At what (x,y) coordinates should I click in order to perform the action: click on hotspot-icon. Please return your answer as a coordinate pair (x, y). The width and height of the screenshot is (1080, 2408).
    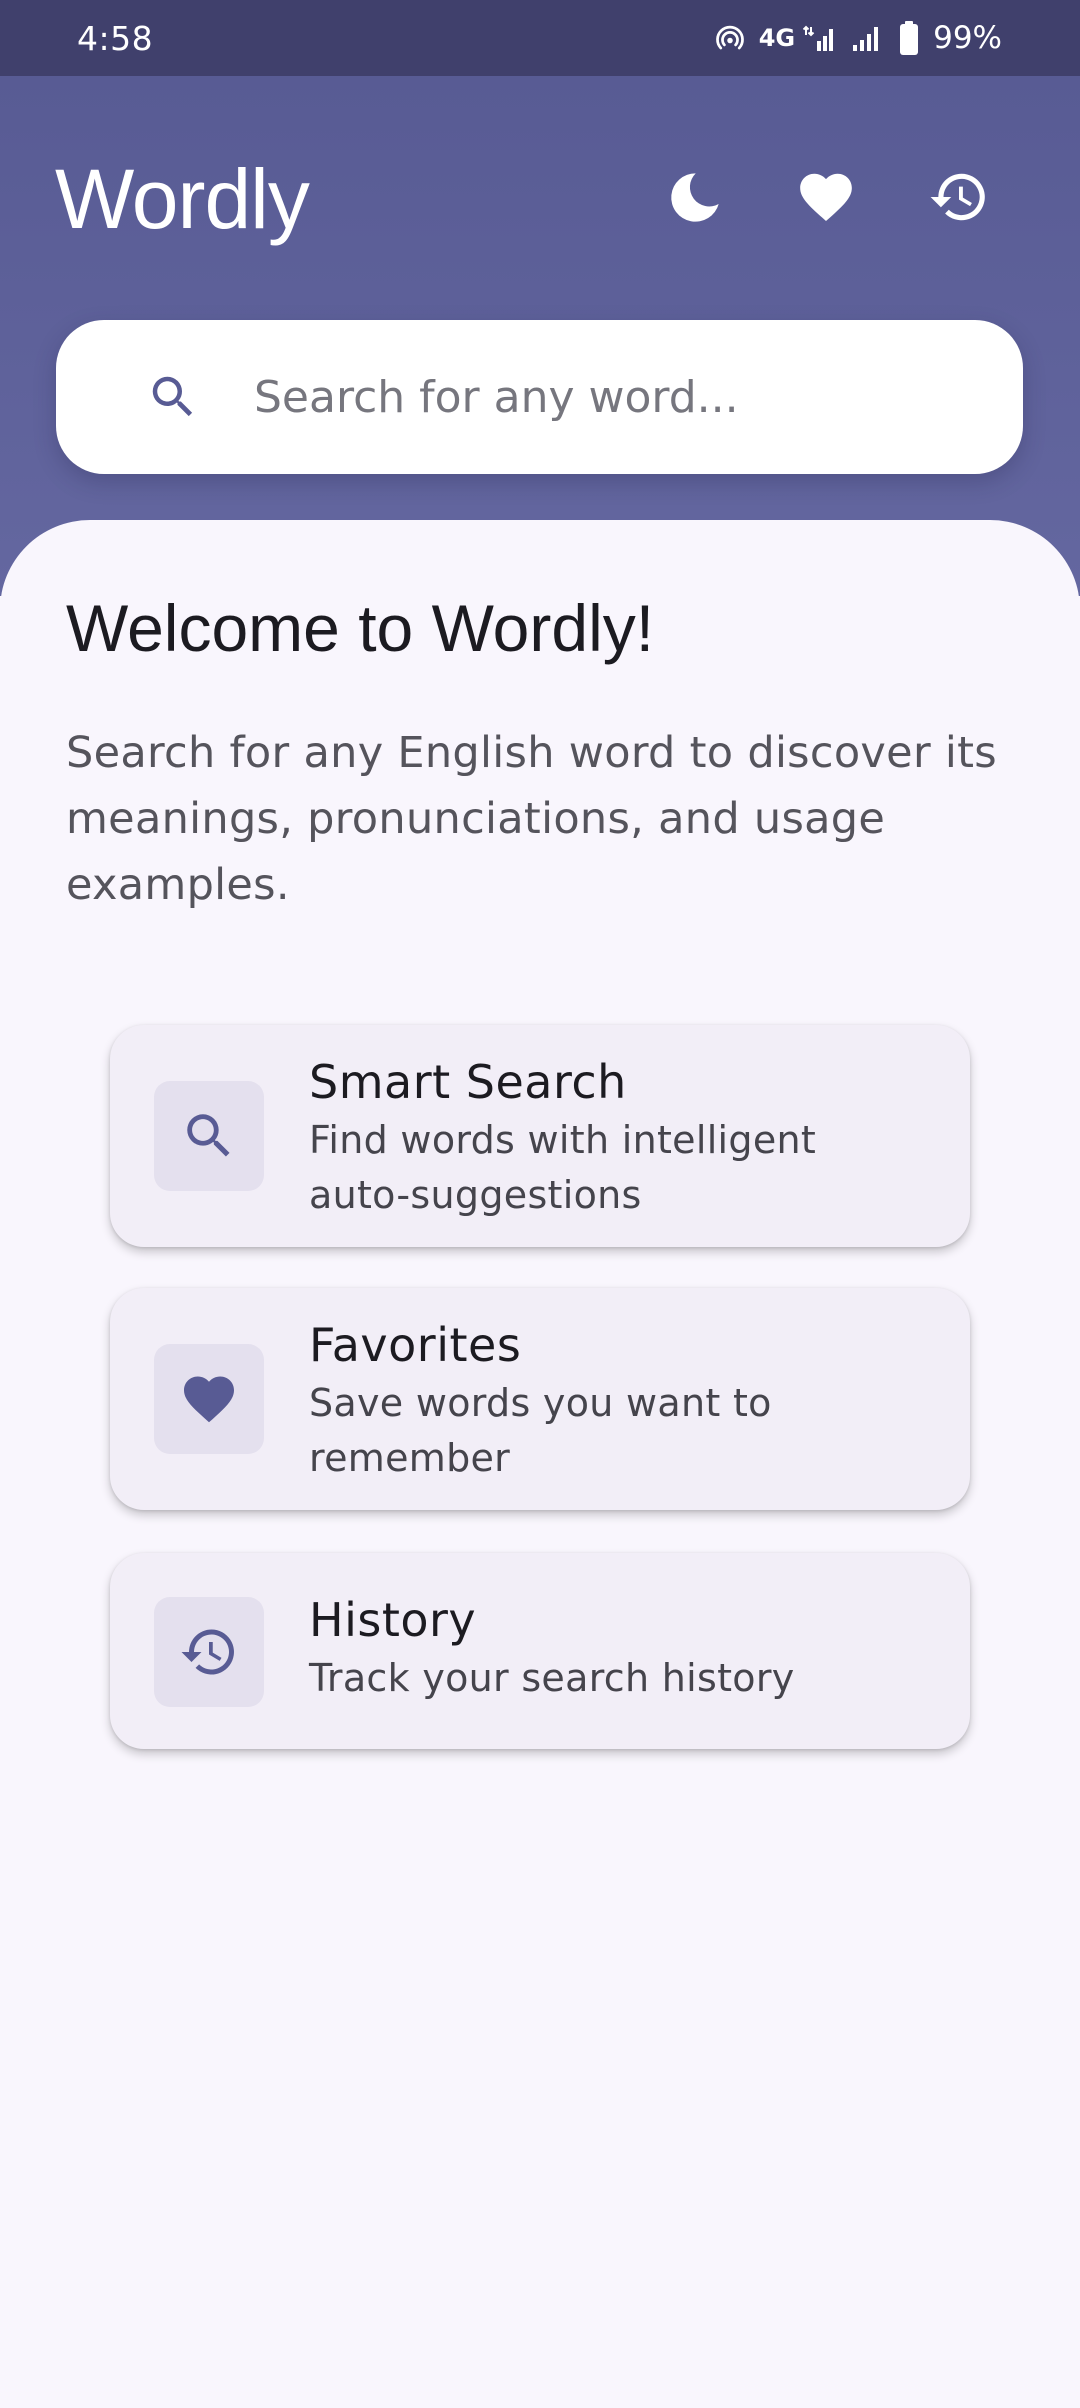
    Looking at the image, I should click on (730, 38).